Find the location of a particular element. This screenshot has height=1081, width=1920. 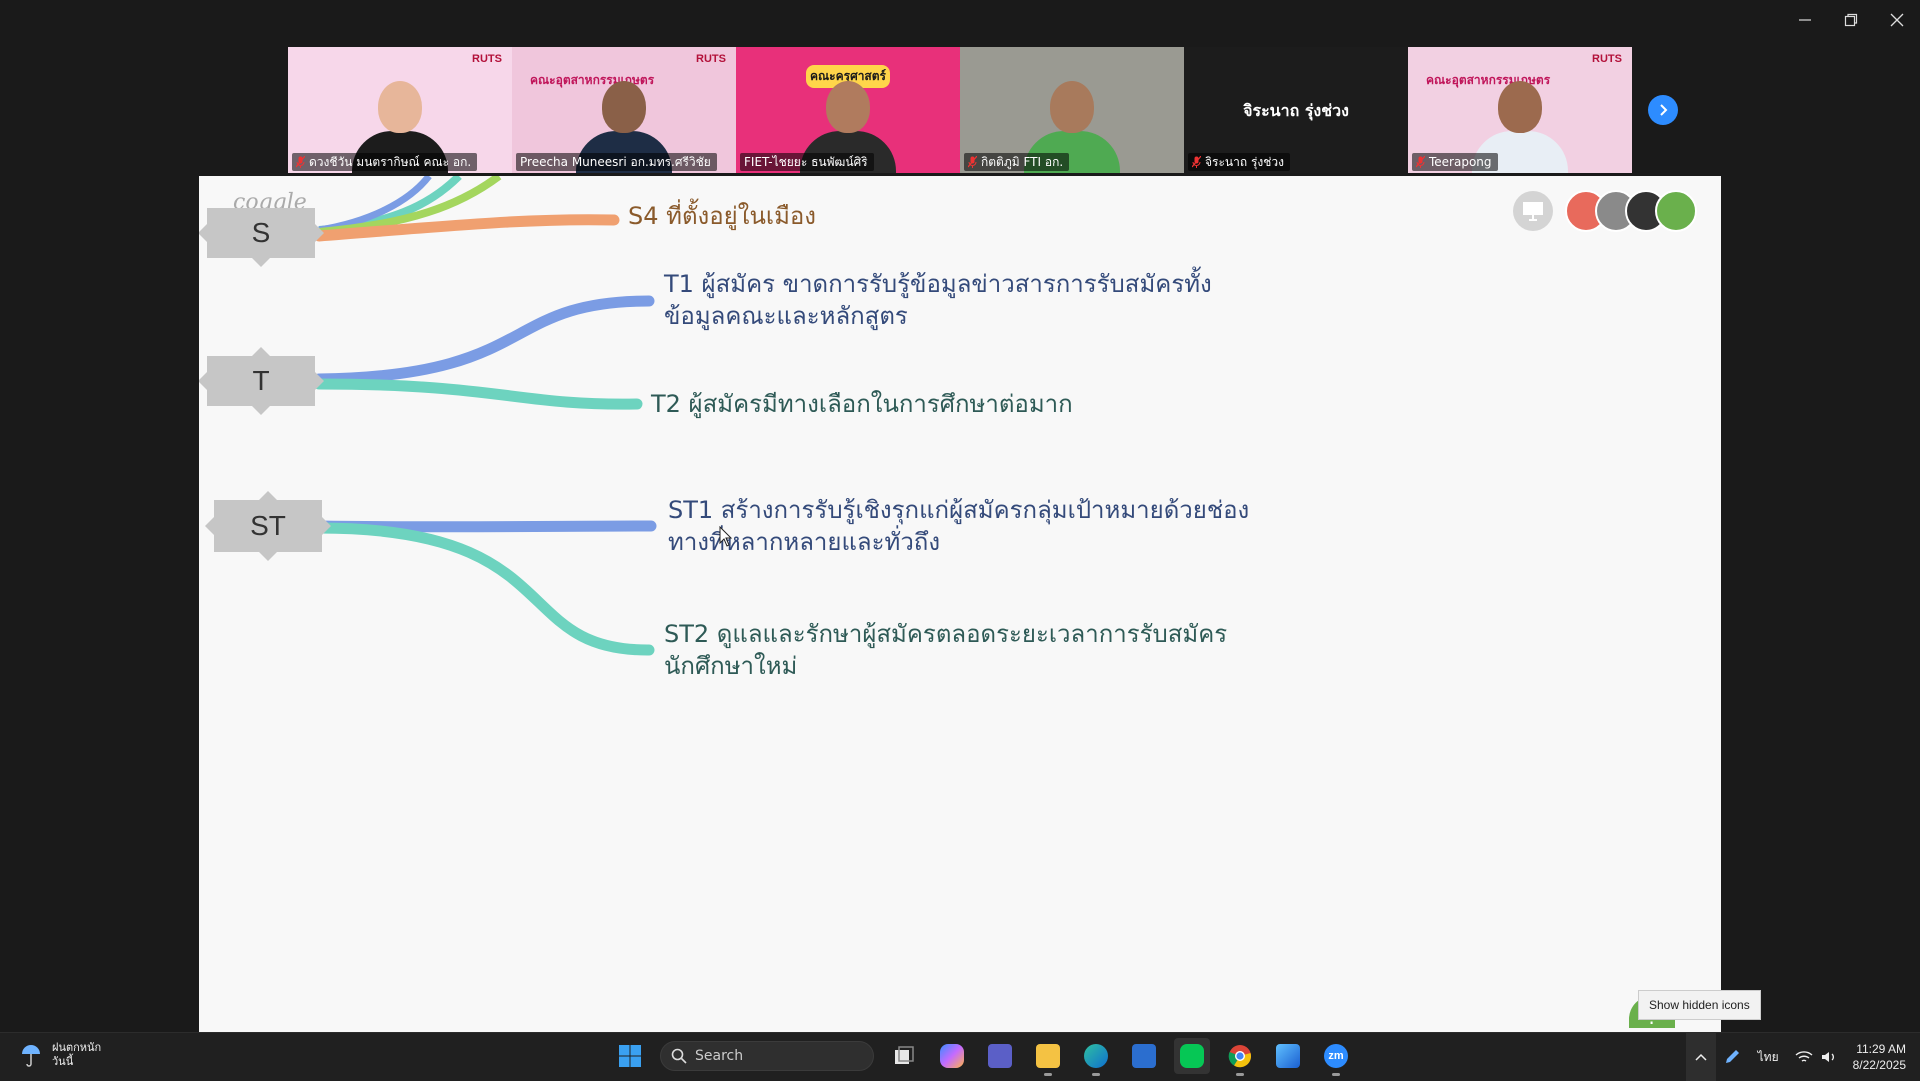

folder-icon is located at coordinates (1048, 1056).